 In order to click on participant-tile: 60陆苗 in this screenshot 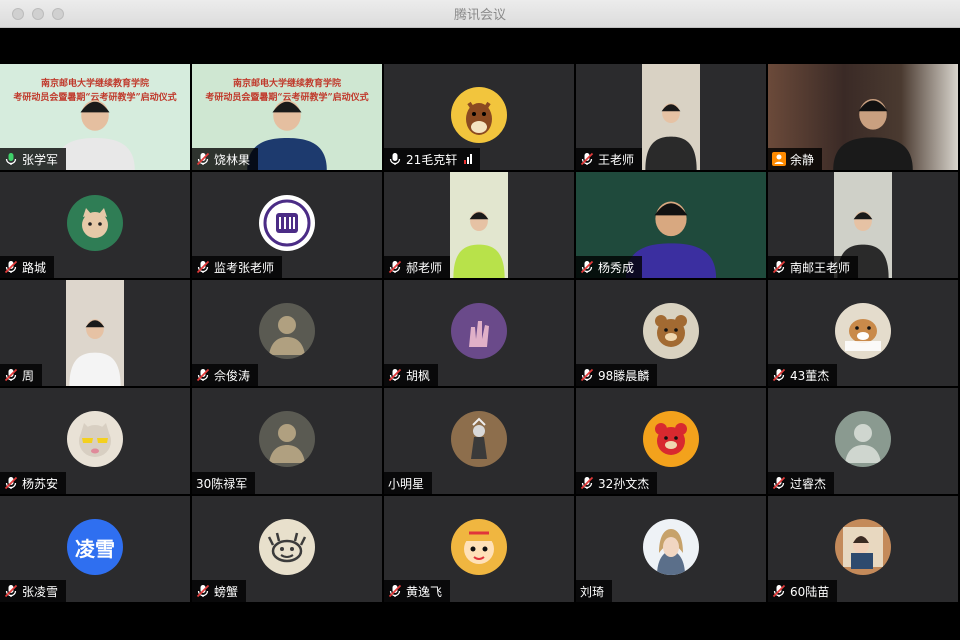, I will do `click(863, 549)`.